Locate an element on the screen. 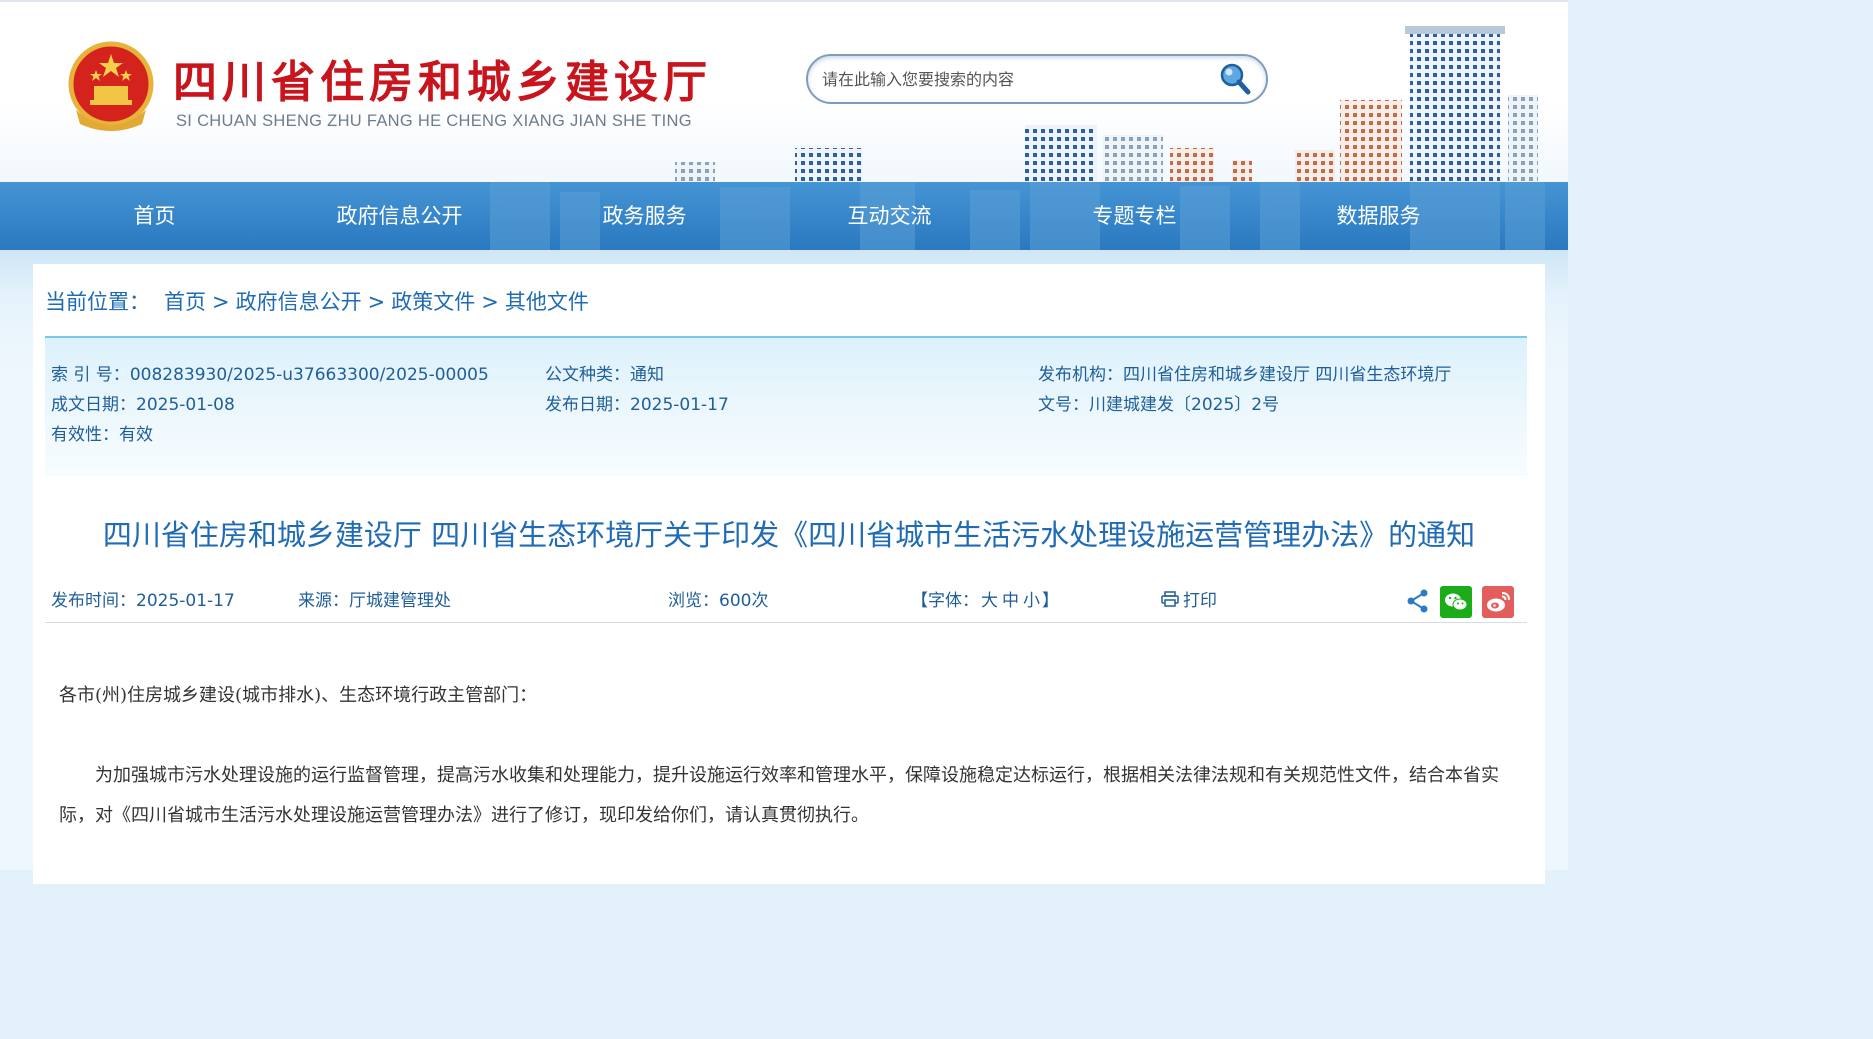 This screenshot has width=1873, height=1039. font-size-small: 小 is located at coordinates (1031, 601).